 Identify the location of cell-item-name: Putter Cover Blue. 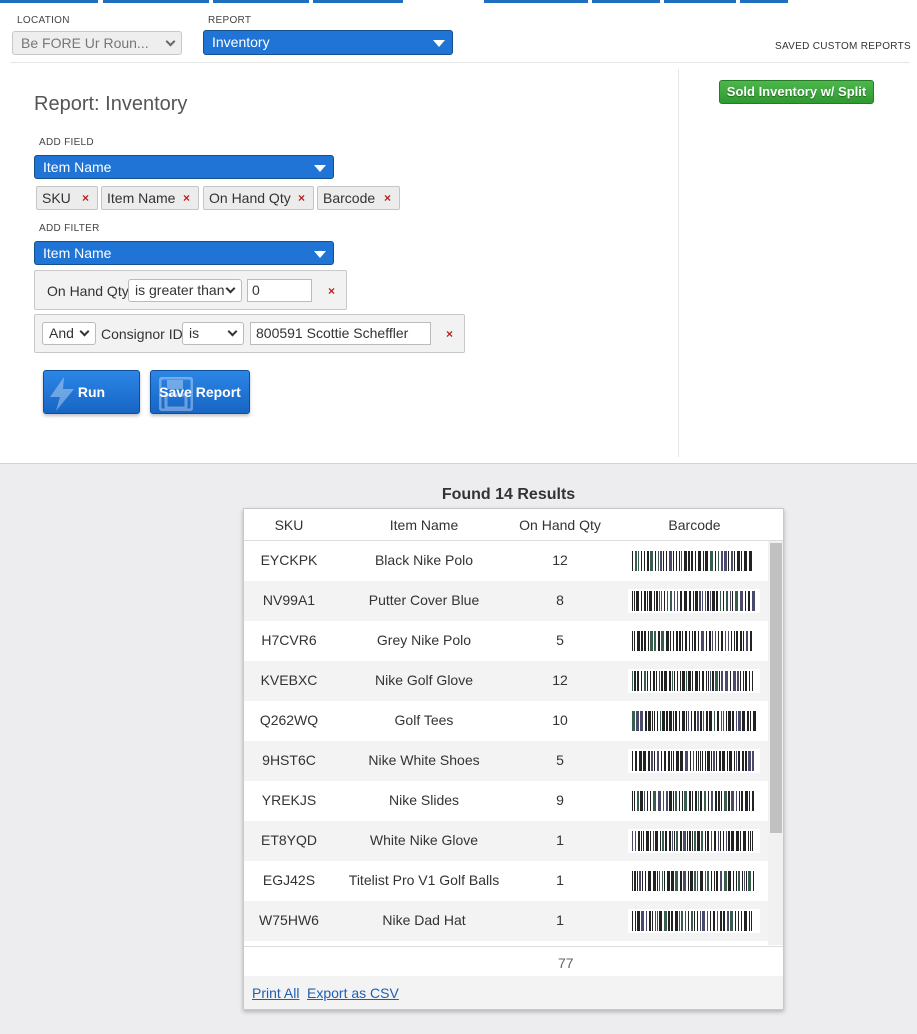
(424, 600).